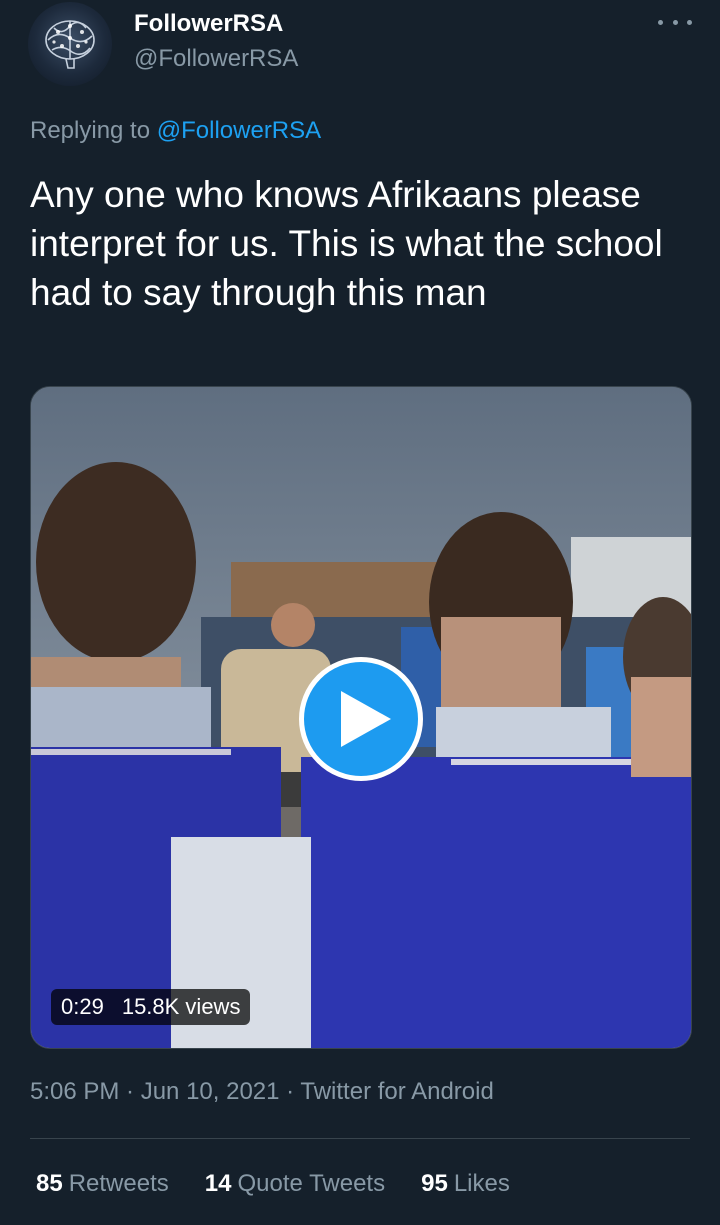  I want to click on reply-prefix: Replying to, so click(90, 130).